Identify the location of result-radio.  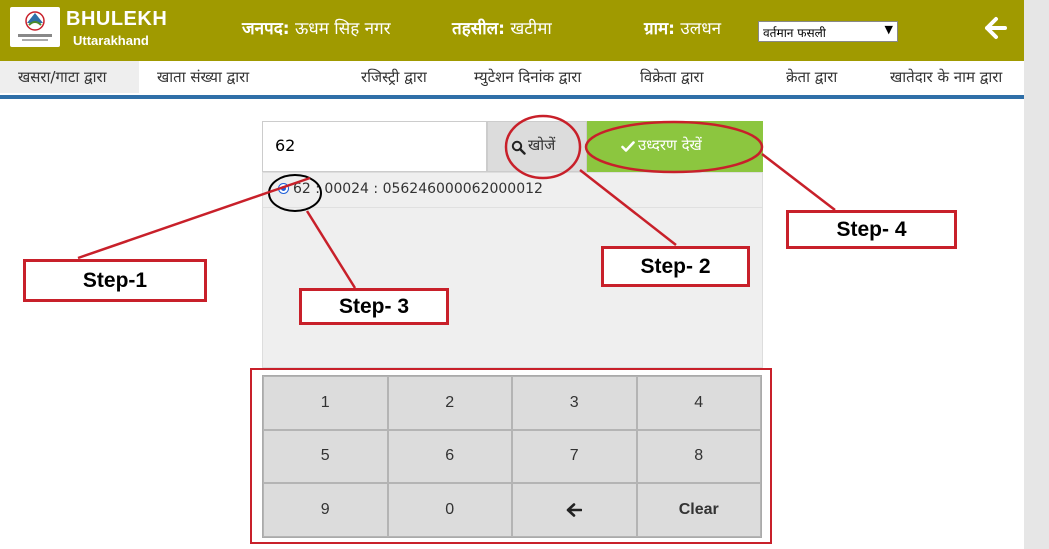
(283, 188).